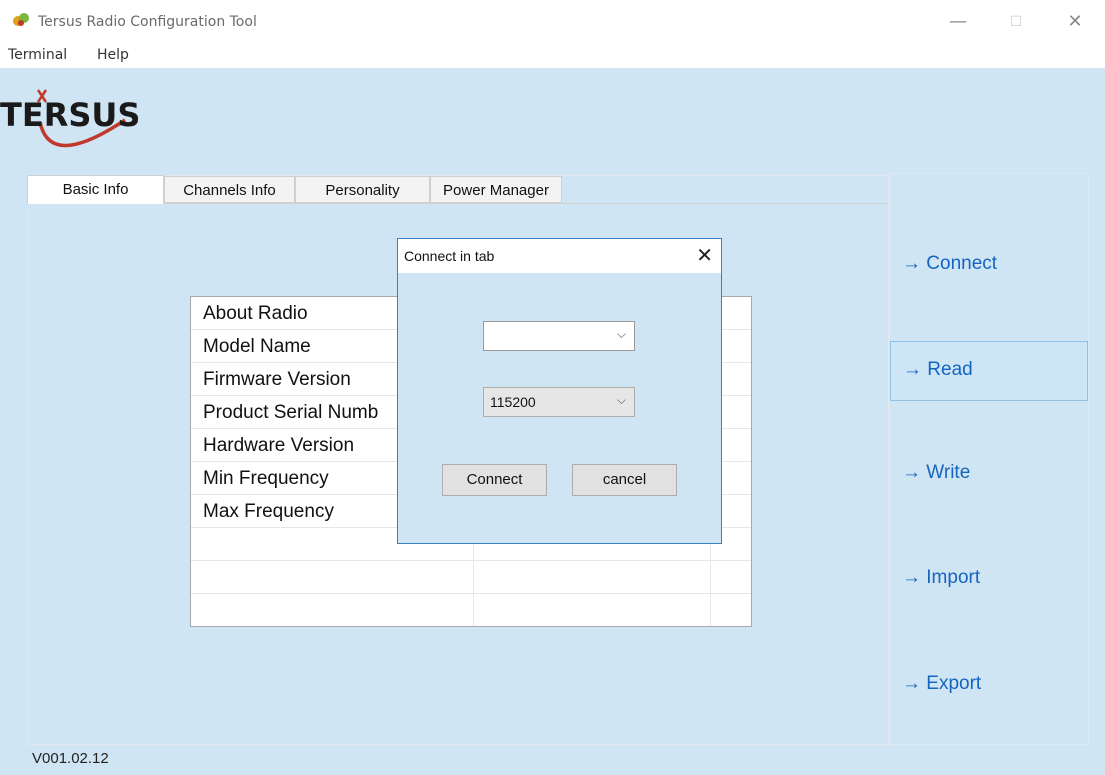 The width and height of the screenshot is (1105, 775). Describe the element at coordinates (1075, 22) in the screenshot. I see `close-button: ✕` at that location.